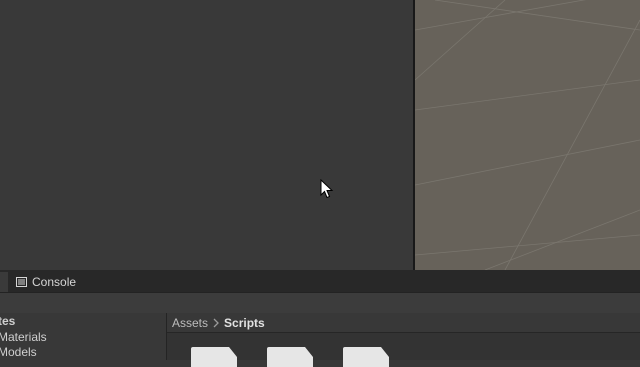  I want to click on assets-pane: Assets Scripts, so click(403, 340).